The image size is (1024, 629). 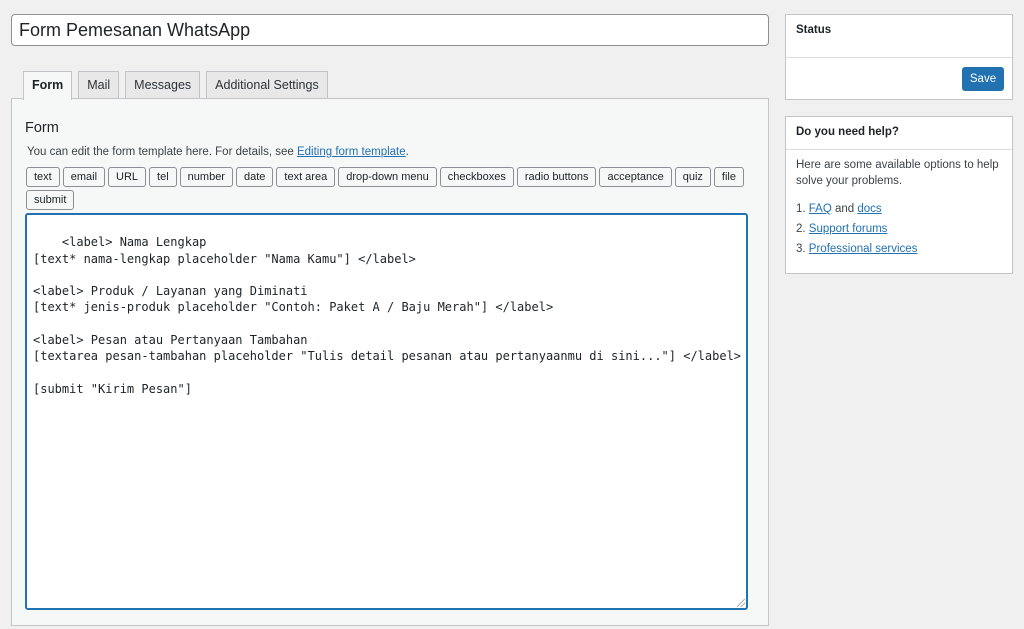 I want to click on list-item: 2. Support forums, so click(x=856, y=229).